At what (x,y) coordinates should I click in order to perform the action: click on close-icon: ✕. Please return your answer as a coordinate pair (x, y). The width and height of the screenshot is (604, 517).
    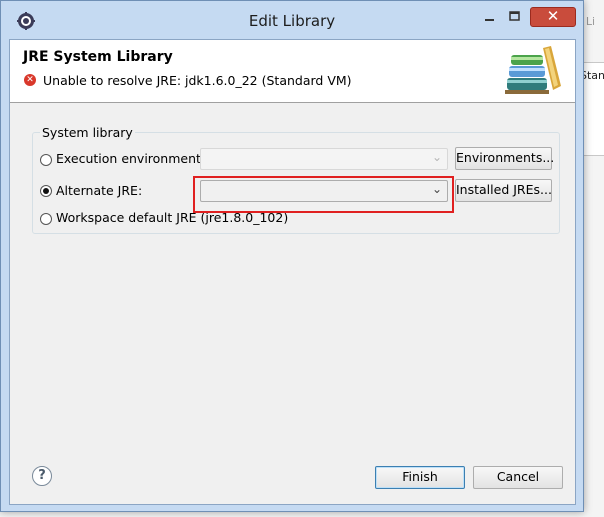
    Looking at the image, I should click on (553, 16).